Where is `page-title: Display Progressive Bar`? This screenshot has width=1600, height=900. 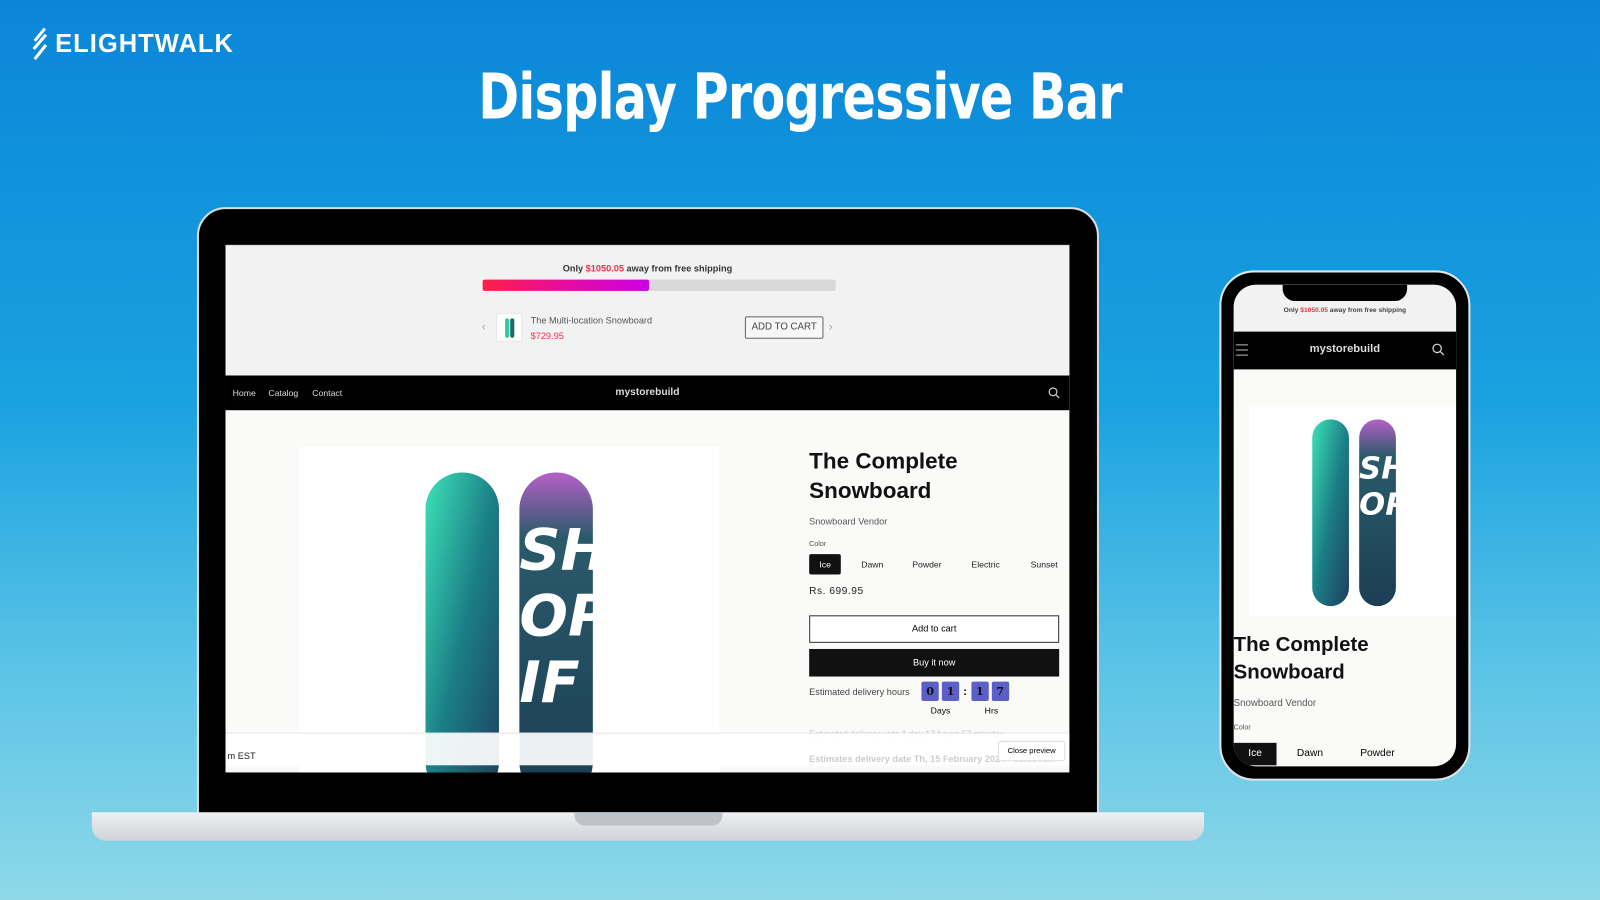 page-title: Display Progressive Bar is located at coordinates (800, 96).